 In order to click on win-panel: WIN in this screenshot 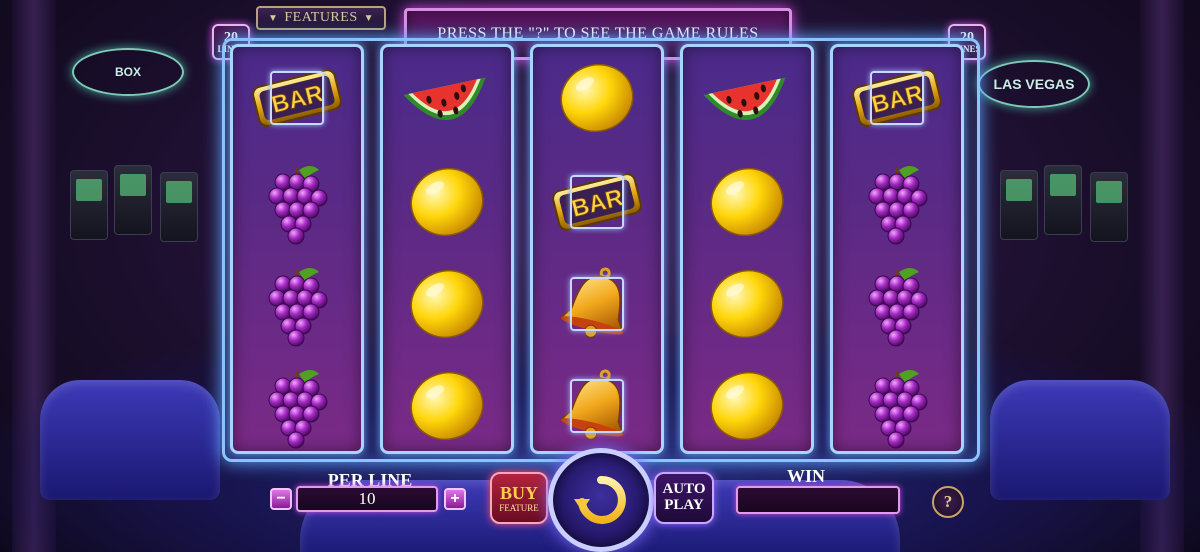, I will do `click(819, 492)`.